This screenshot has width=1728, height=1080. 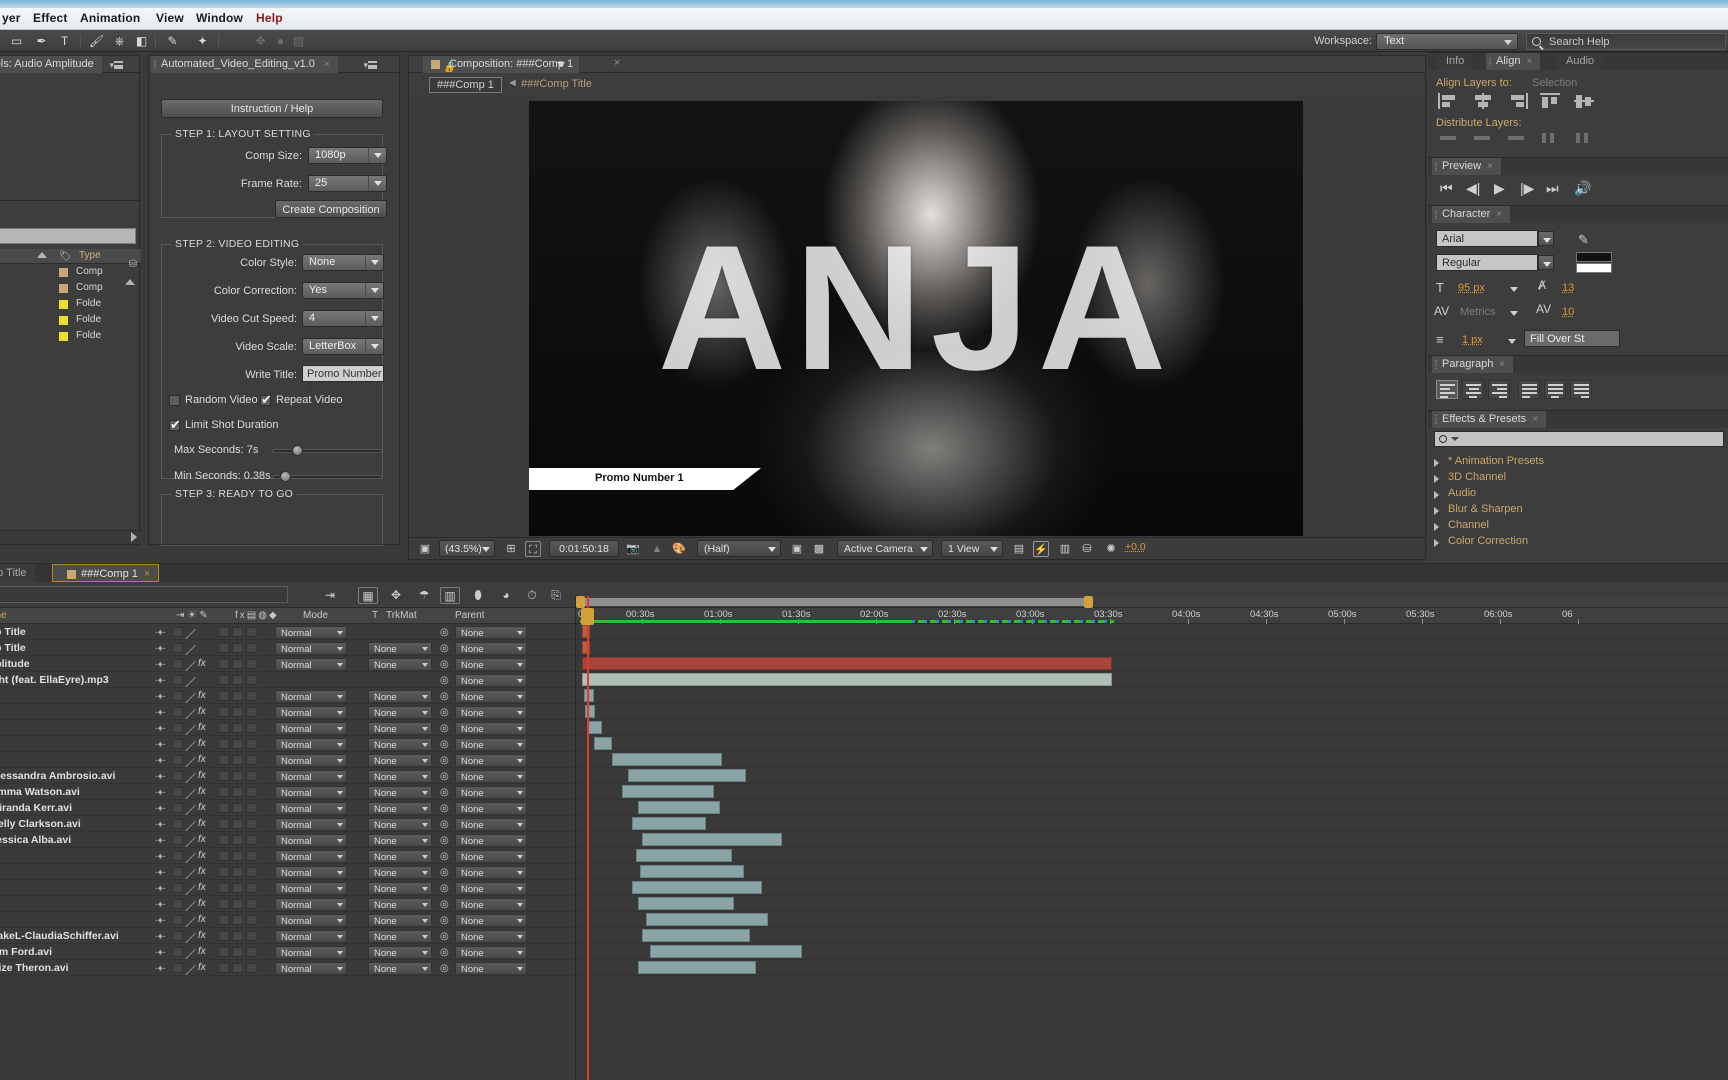 What do you see at coordinates (1572, 338) in the screenshot?
I see `fill-over-stroke-select: Fill Over St` at bounding box center [1572, 338].